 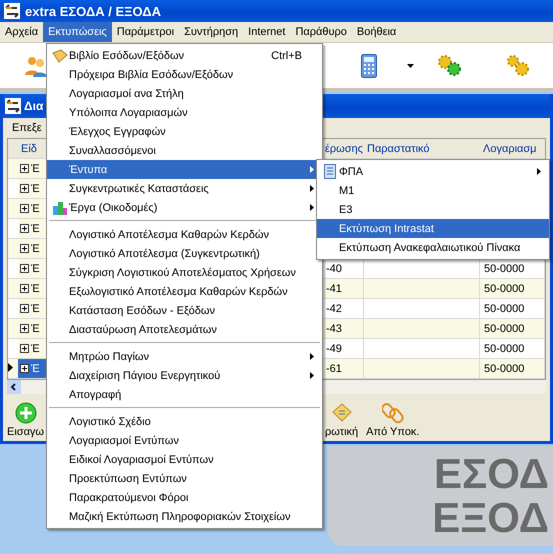 What do you see at coordinates (343, 148) in the screenshot?
I see `column-header: έρωσης` at bounding box center [343, 148].